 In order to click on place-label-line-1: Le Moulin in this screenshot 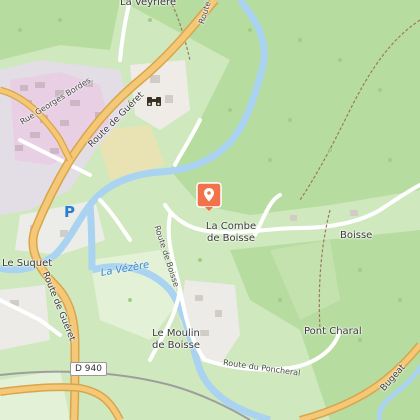, I will do `click(176, 333)`.